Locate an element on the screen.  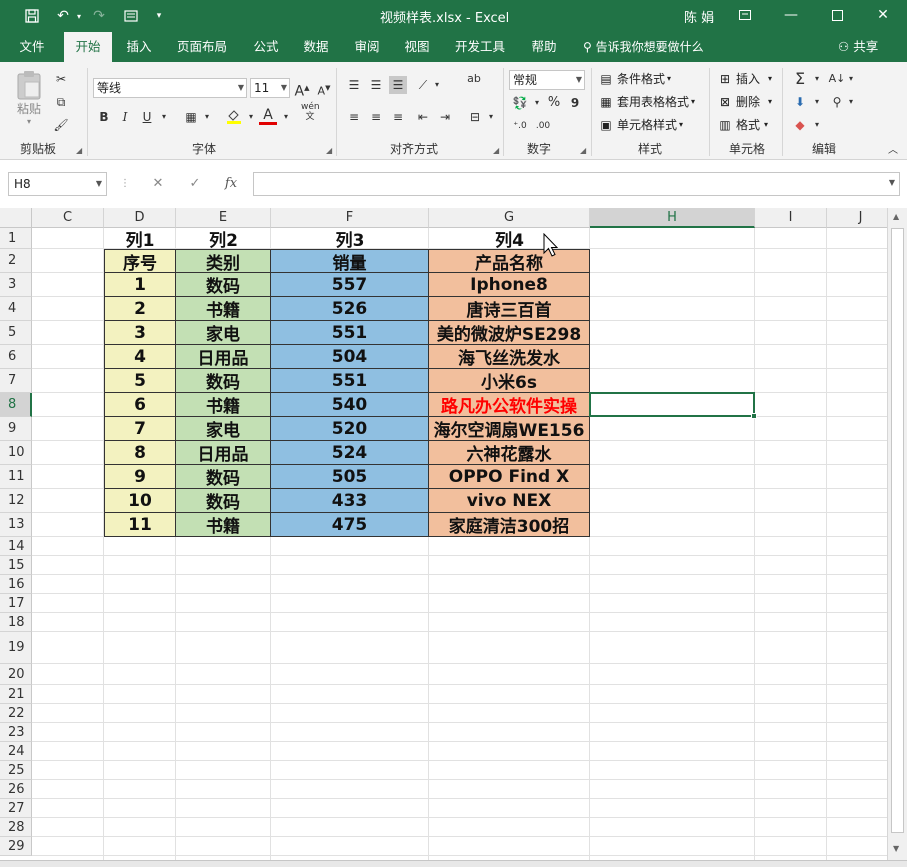
cell-g7: 小米6s is located at coordinates (509, 381).